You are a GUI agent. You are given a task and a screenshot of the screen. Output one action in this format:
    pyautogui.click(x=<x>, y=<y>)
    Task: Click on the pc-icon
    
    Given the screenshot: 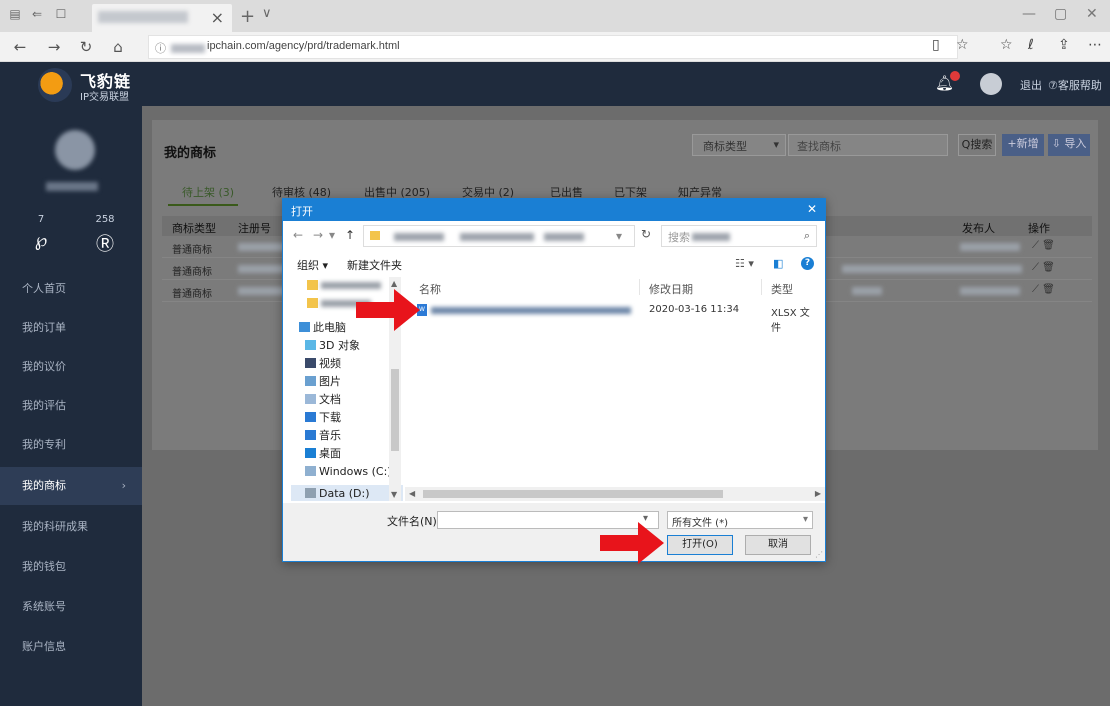 What is the action you would take?
    pyautogui.click(x=304, y=327)
    